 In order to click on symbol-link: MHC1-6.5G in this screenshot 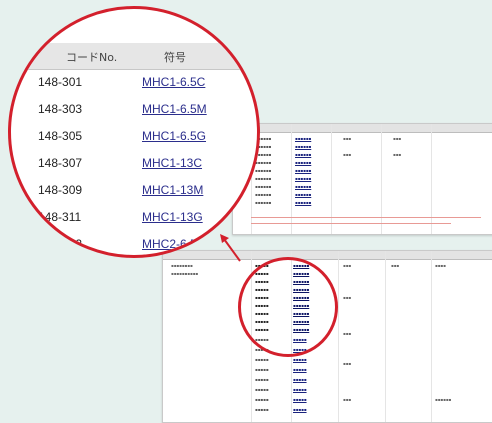, I will do `click(174, 136)`.